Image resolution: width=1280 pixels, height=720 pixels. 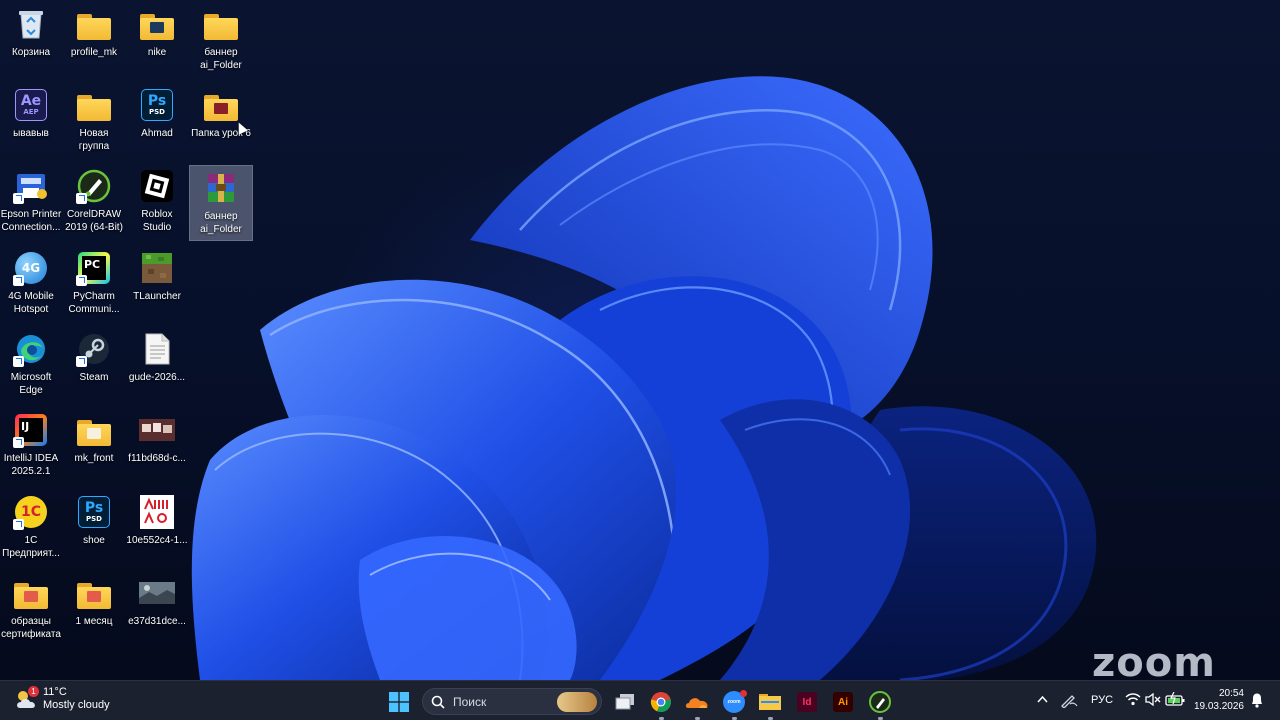 What do you see at coordinates (1231, 693) in the screenshot?
I see `clock-time: 20:54` at bounding box center [1231, 693].